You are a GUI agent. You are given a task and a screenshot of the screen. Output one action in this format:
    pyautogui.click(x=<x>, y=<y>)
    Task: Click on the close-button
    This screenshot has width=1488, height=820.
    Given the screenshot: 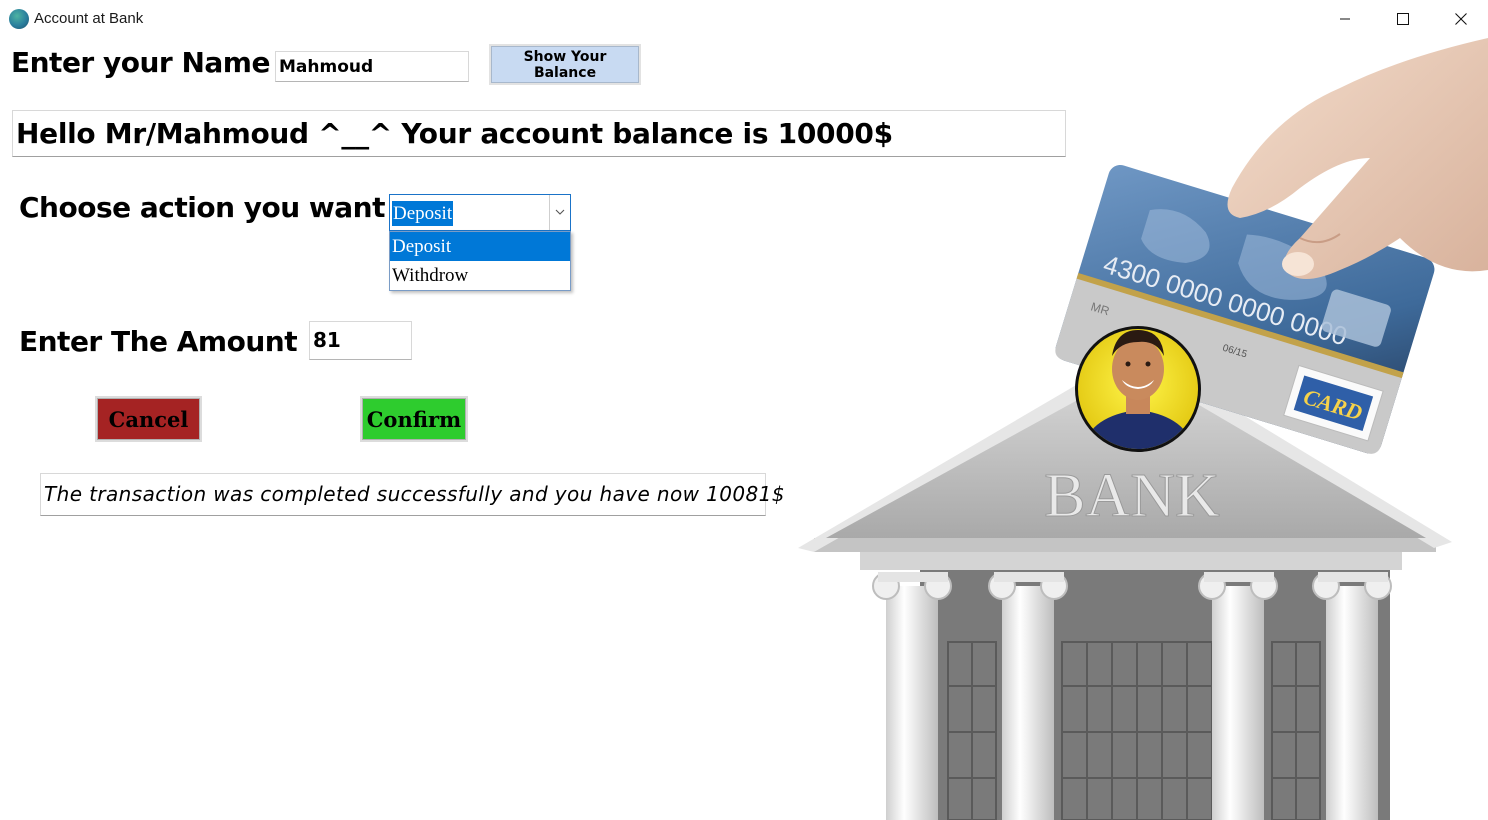 What is the action you would take?
    pyautogui.click(x=1460, y=19)
    